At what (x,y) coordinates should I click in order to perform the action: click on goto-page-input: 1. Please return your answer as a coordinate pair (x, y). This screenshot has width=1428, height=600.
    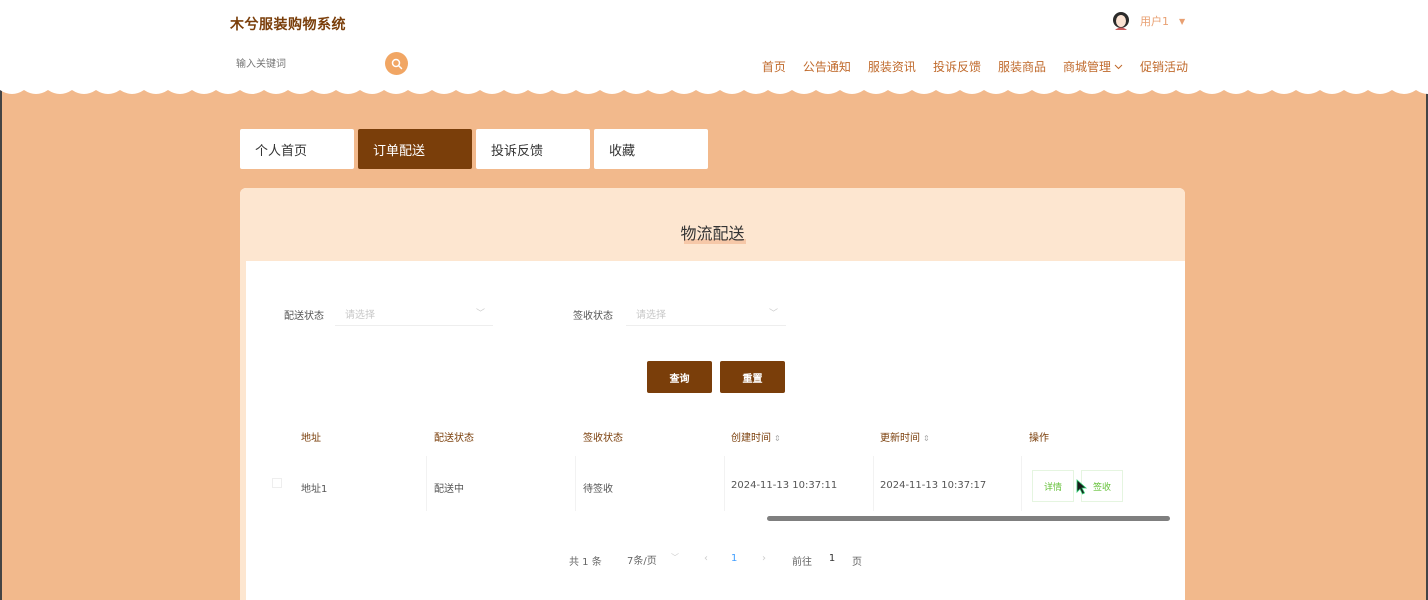
    Looking at the image, I should click on (832, 558).